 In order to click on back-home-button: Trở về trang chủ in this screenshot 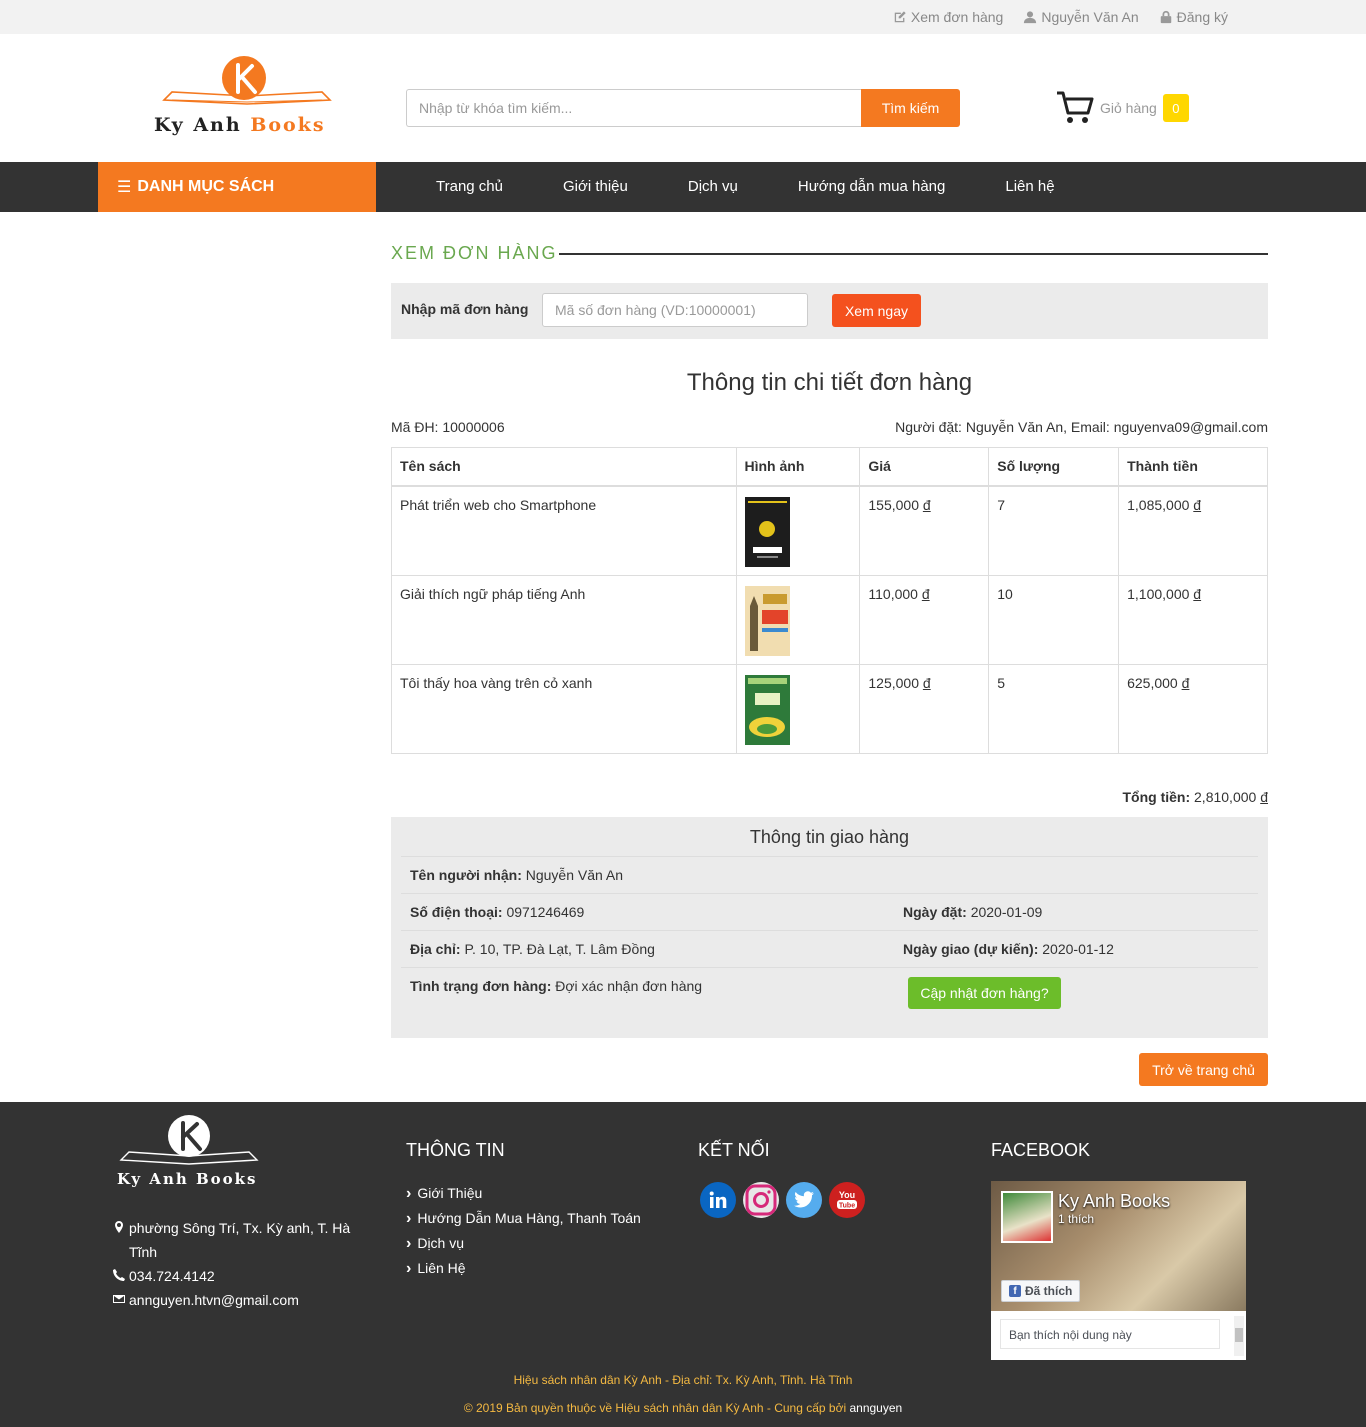, I will do `click(1203, 1069)`.